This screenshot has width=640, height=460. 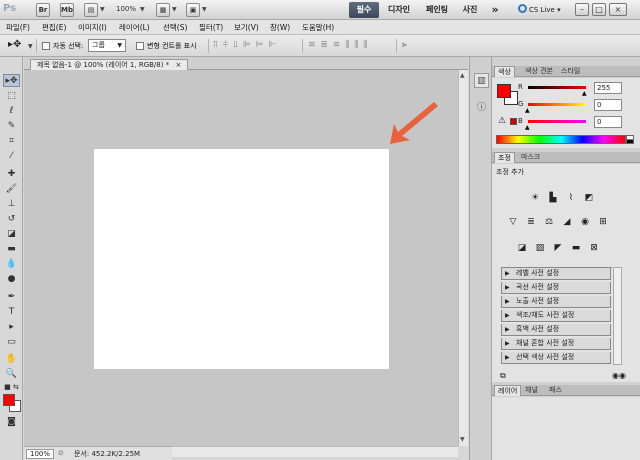 What do you see at coordinates (508, 390) in the screenshot?
I see `tab-layers: 레이어` at bounding box center [508, 390].